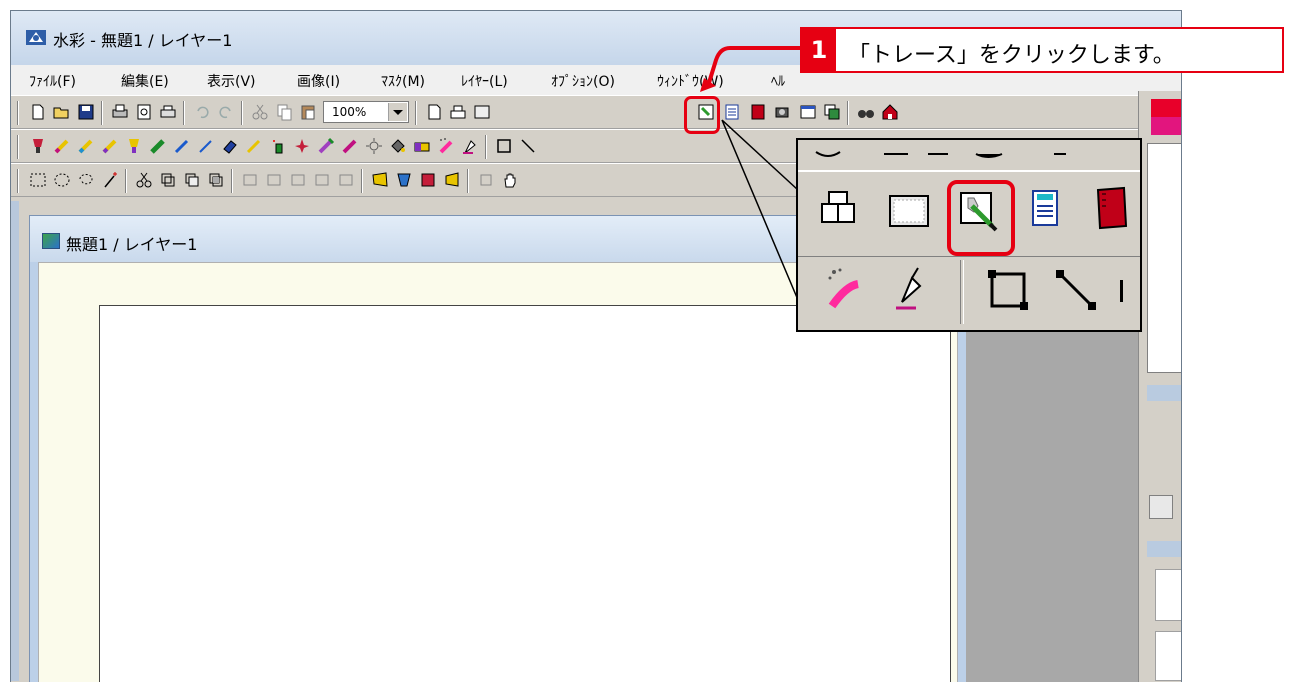 The height and width of the screenshot is (682, 1302). Describe the element at coordinates (486, 180) in the screenshot. I see `crop-icon` at that location.